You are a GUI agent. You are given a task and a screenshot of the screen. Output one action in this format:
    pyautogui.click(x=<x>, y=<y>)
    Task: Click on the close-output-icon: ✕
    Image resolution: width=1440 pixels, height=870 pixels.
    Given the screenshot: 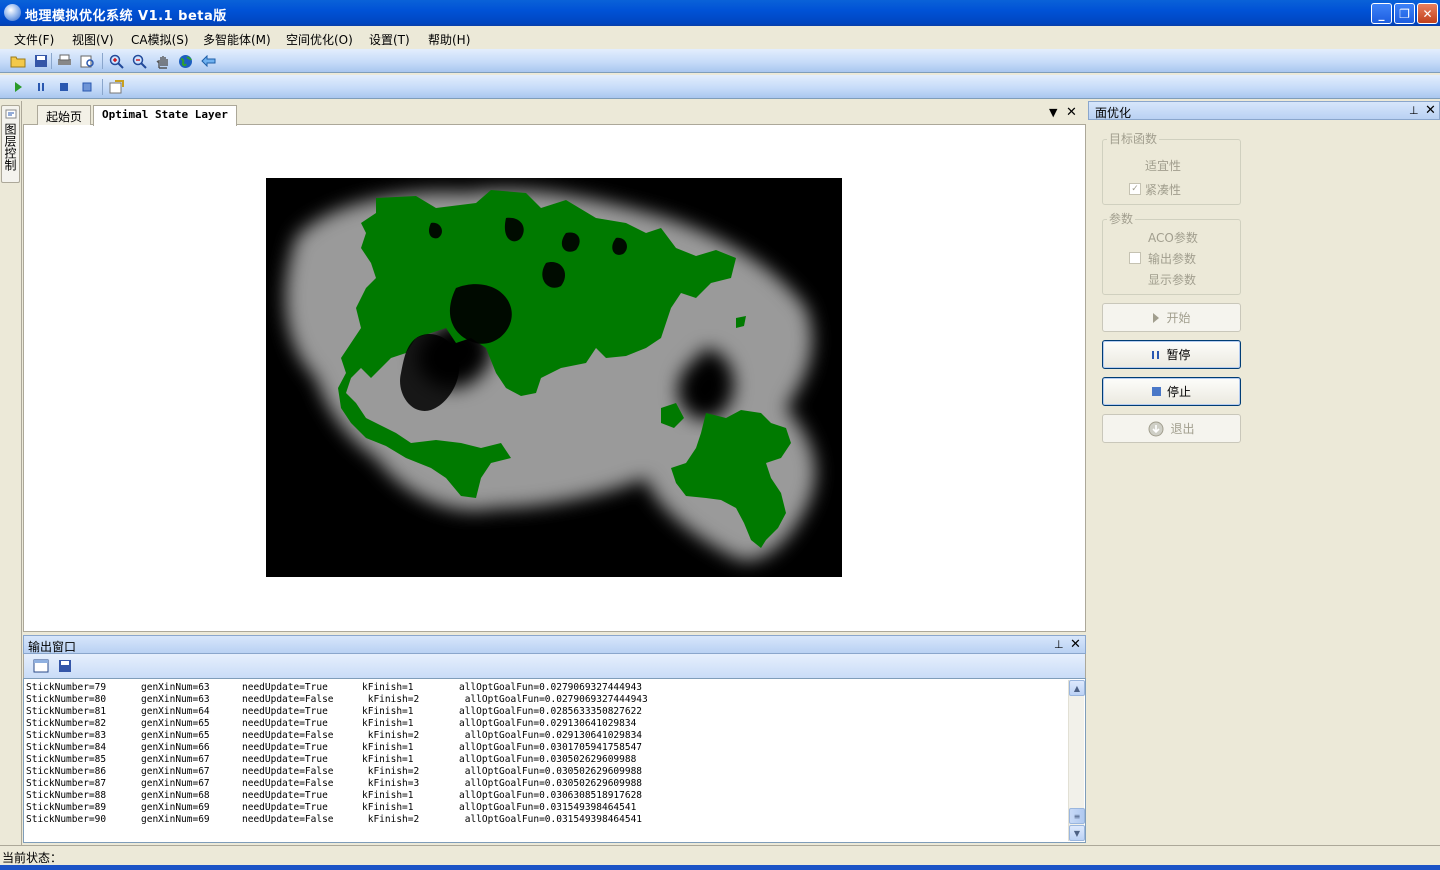 What is the action you would take?
    pyautogui.click(x=1075, y=644)
    